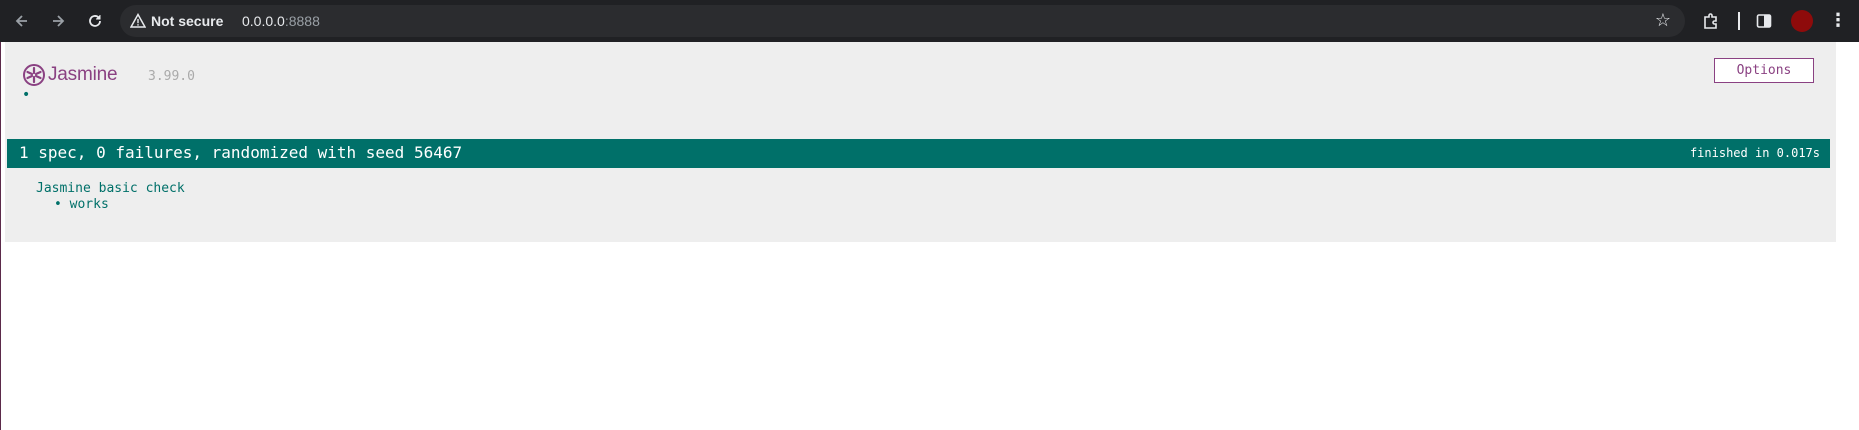  Describe the element at coordinates (138, 20) in the screenshot. I see `warning-icon` at that location.